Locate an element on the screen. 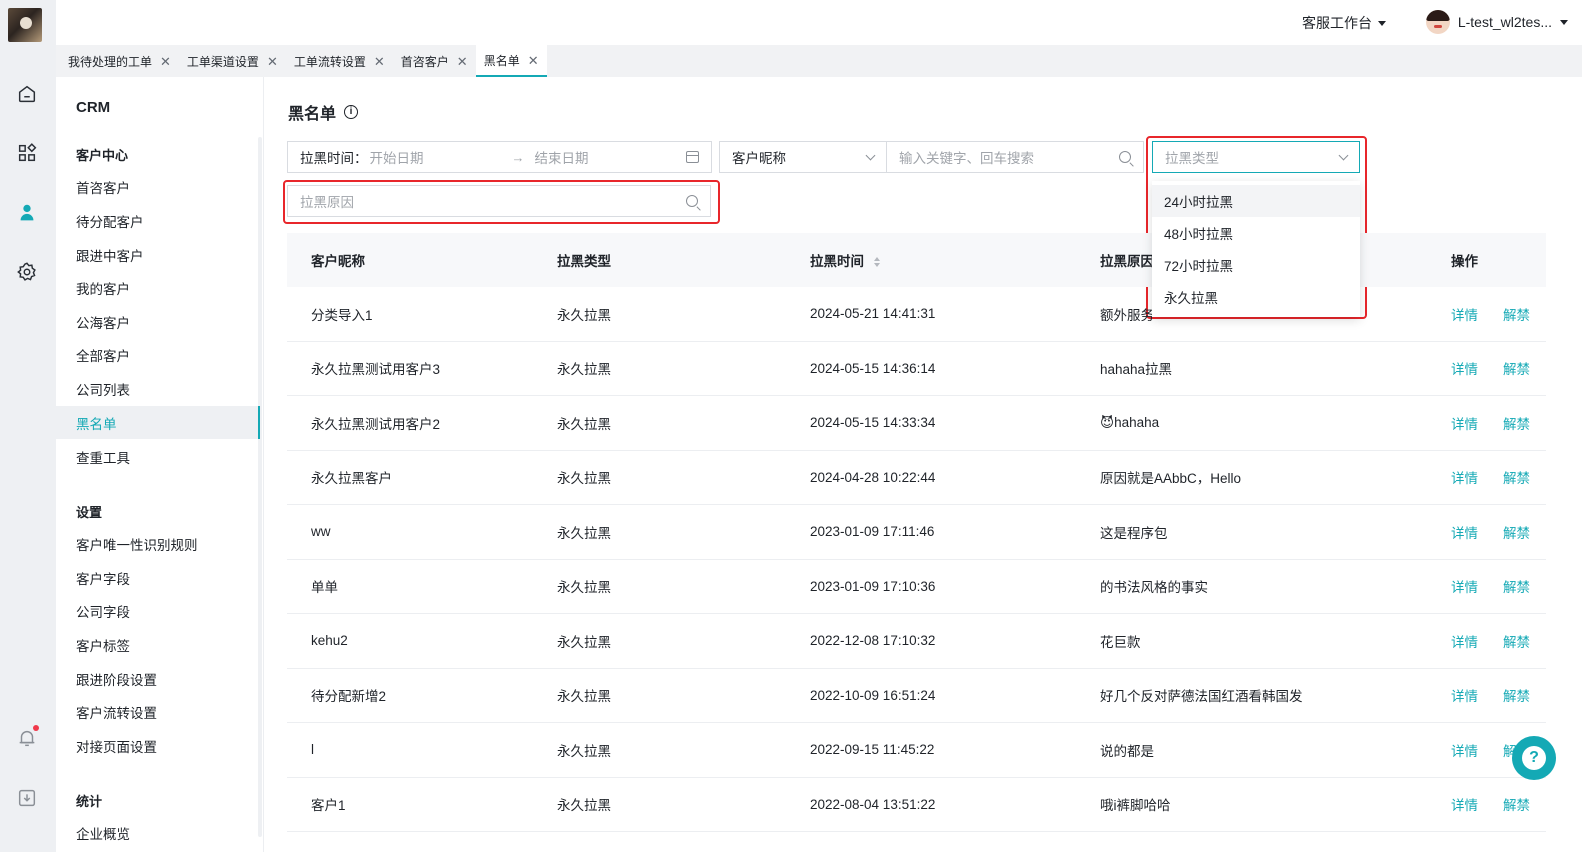  cell-time: 2024-05-15 14:36:14 is located at coordinates (873, 368).